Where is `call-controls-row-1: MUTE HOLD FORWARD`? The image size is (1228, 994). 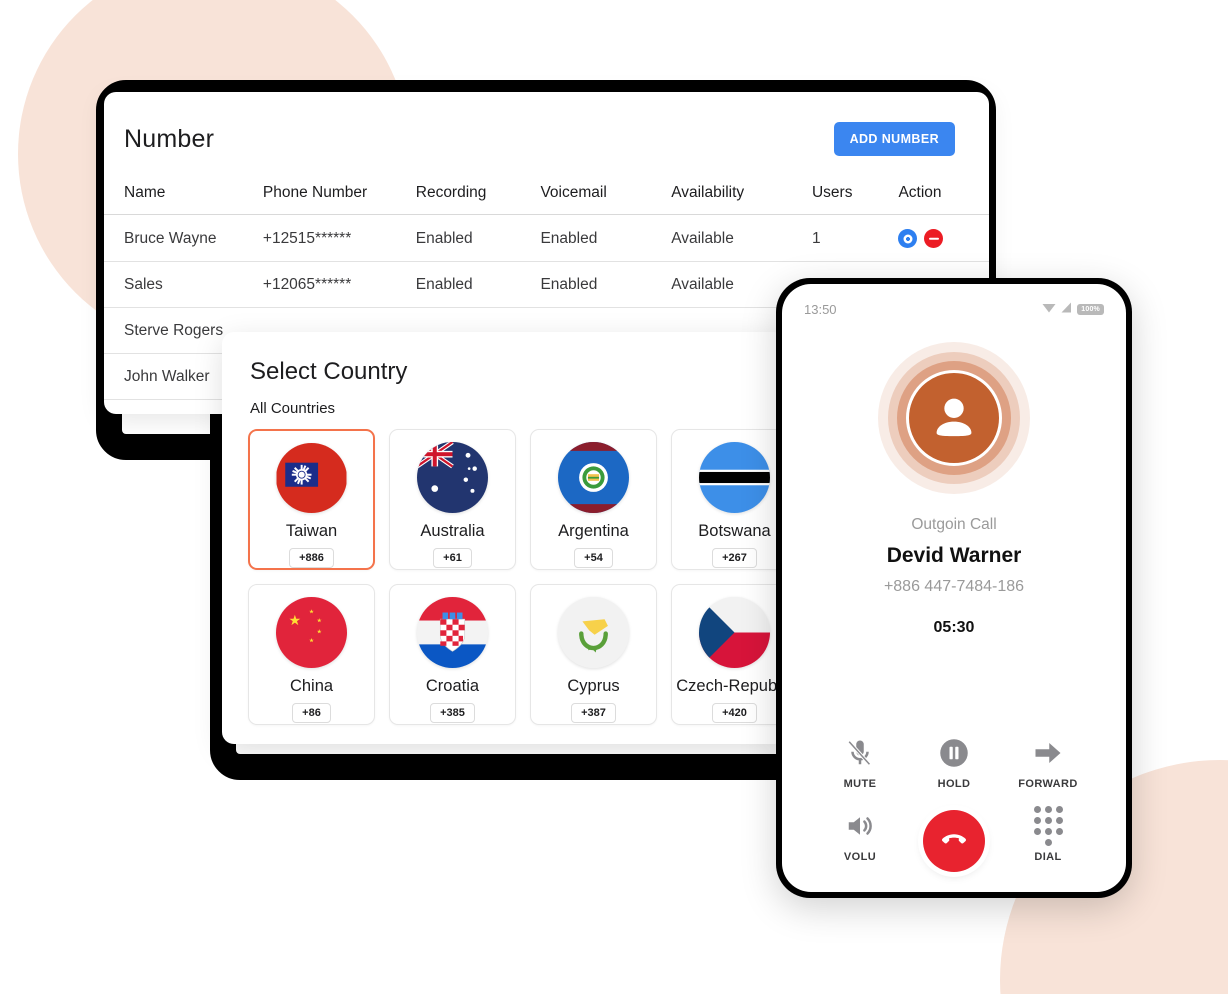
call-controls-row-1: MUTE HOLD FORWARD is located at coordinates (954, 762).